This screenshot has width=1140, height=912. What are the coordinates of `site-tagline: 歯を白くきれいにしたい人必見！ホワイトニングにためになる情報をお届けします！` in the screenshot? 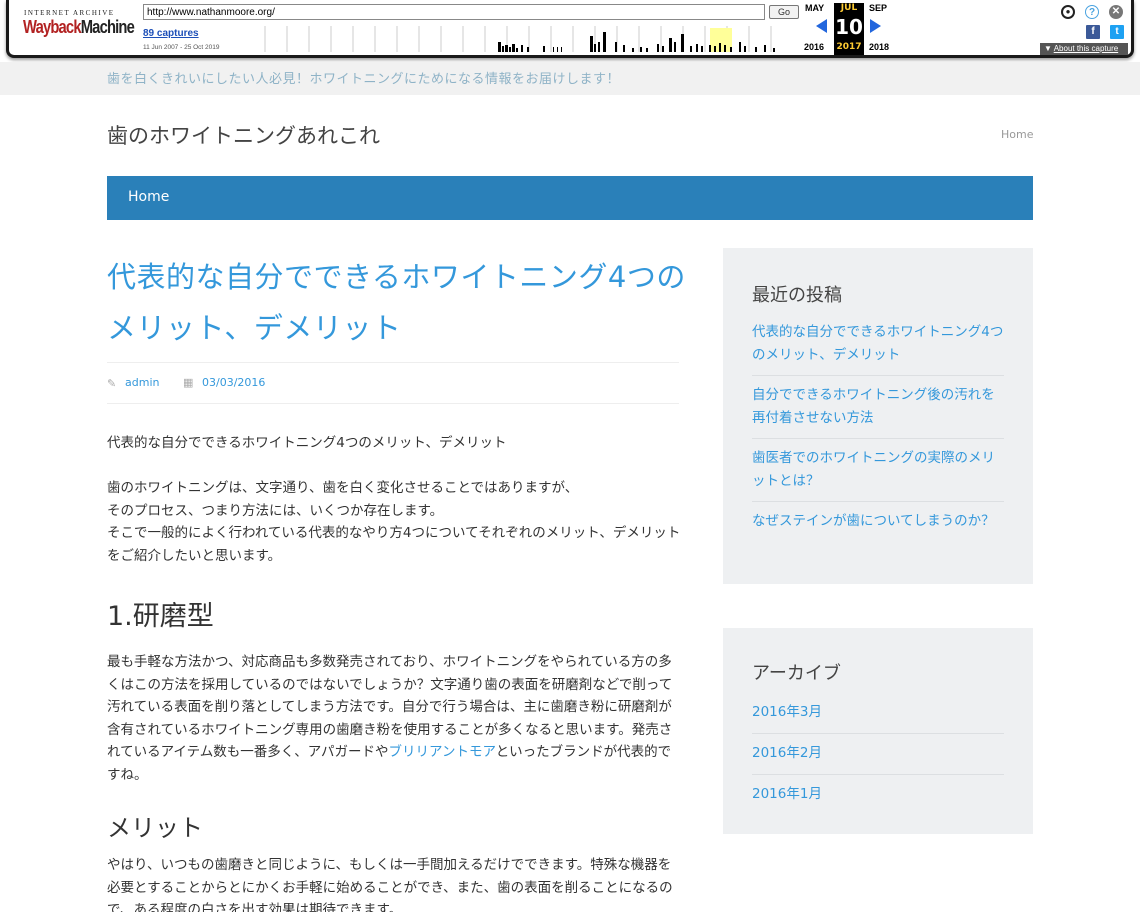 It's located at (364, 79).